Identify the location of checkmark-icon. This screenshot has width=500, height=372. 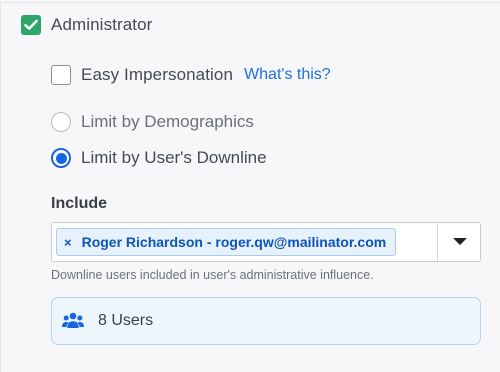
(31, 24).